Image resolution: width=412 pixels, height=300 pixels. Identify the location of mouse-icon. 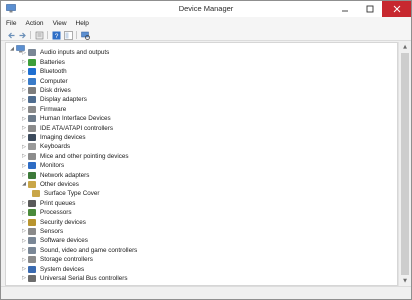
(32, 156).